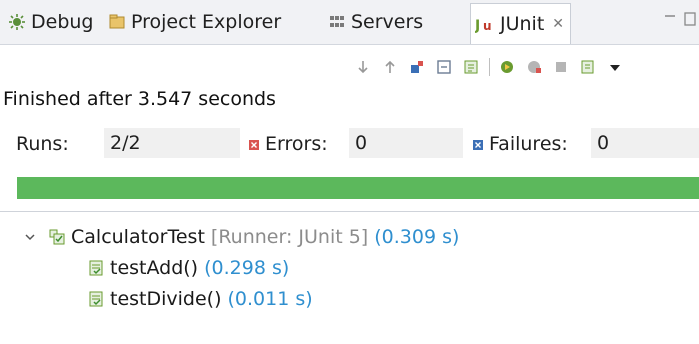  What do you see at coordinates (139, 99) in the screenshot?
I see `status-message: Finished after 3.547 seconds` at bounding box center [139, 99].